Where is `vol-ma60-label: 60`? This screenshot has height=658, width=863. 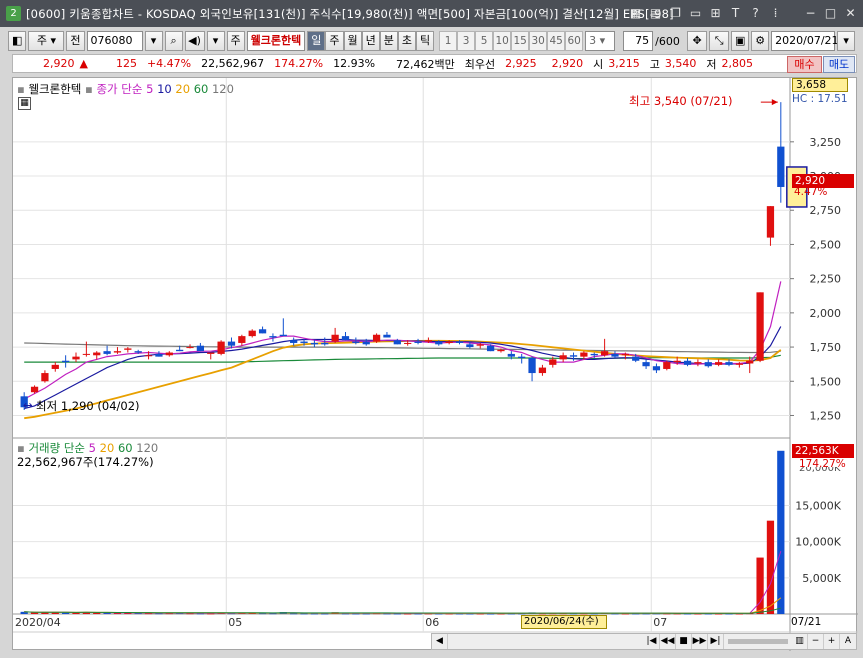 vol-ma60-label: 60 is located at coordinates (125, 448).